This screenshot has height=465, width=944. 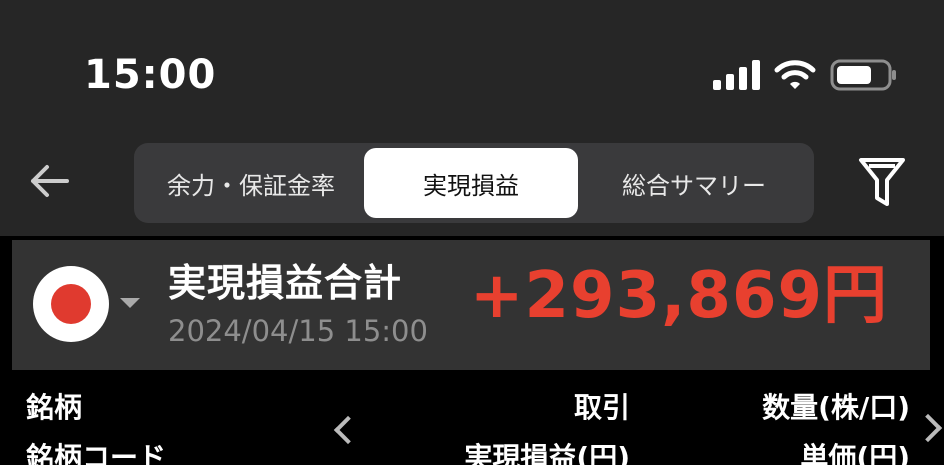 I want to click on back-button, so click(x=49, y=181).